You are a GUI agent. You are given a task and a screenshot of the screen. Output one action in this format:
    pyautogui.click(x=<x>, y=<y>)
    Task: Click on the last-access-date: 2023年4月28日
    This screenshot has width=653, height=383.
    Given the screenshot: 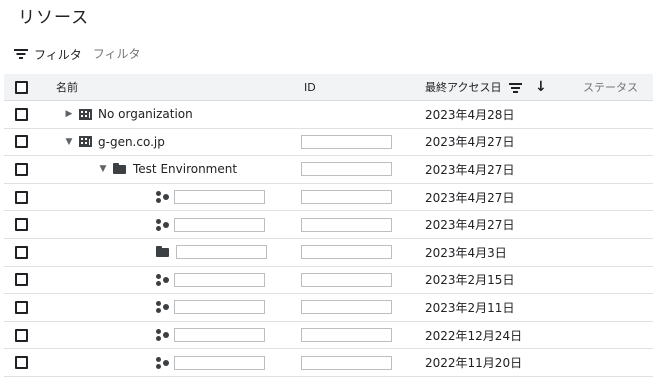 What is the action you would take?
    pyautogui.click(x=470, y=114)
    